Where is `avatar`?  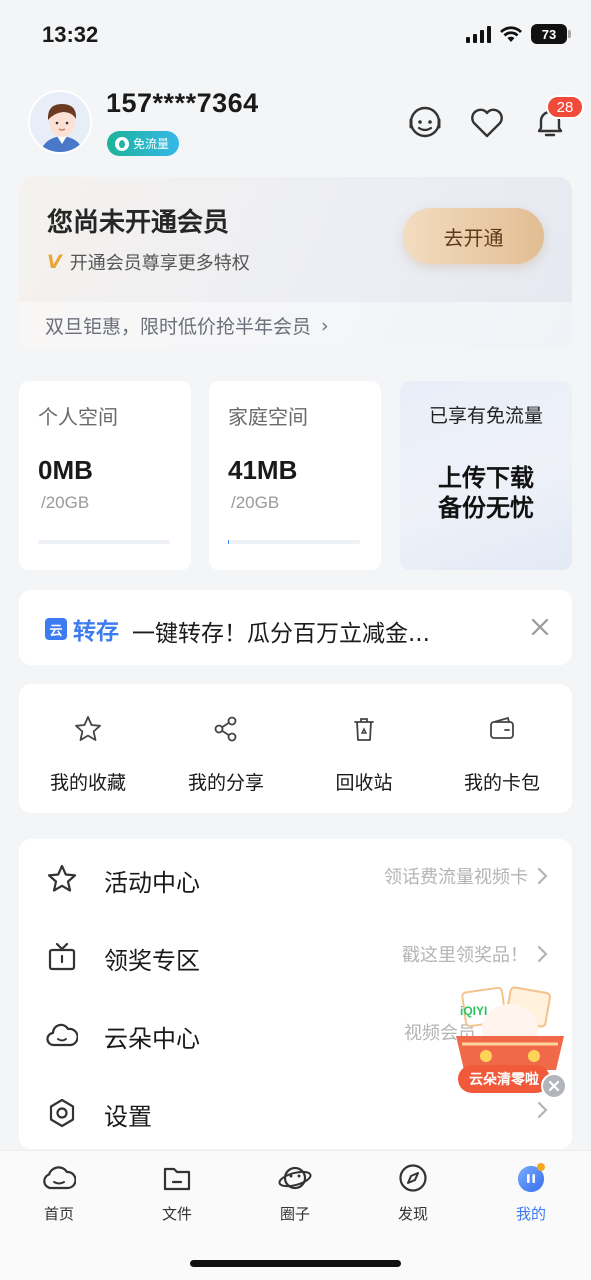
avatar is located at coordinates (60, 122).